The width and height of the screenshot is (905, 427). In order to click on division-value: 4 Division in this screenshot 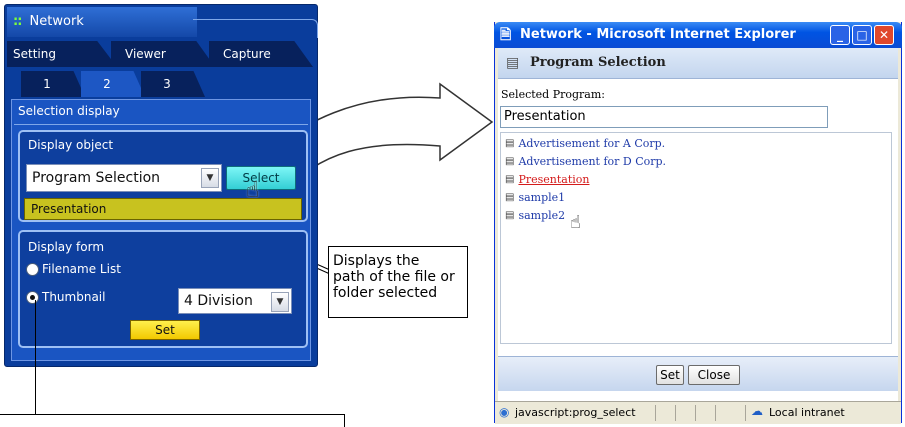, I will do `click(218, 301)`.